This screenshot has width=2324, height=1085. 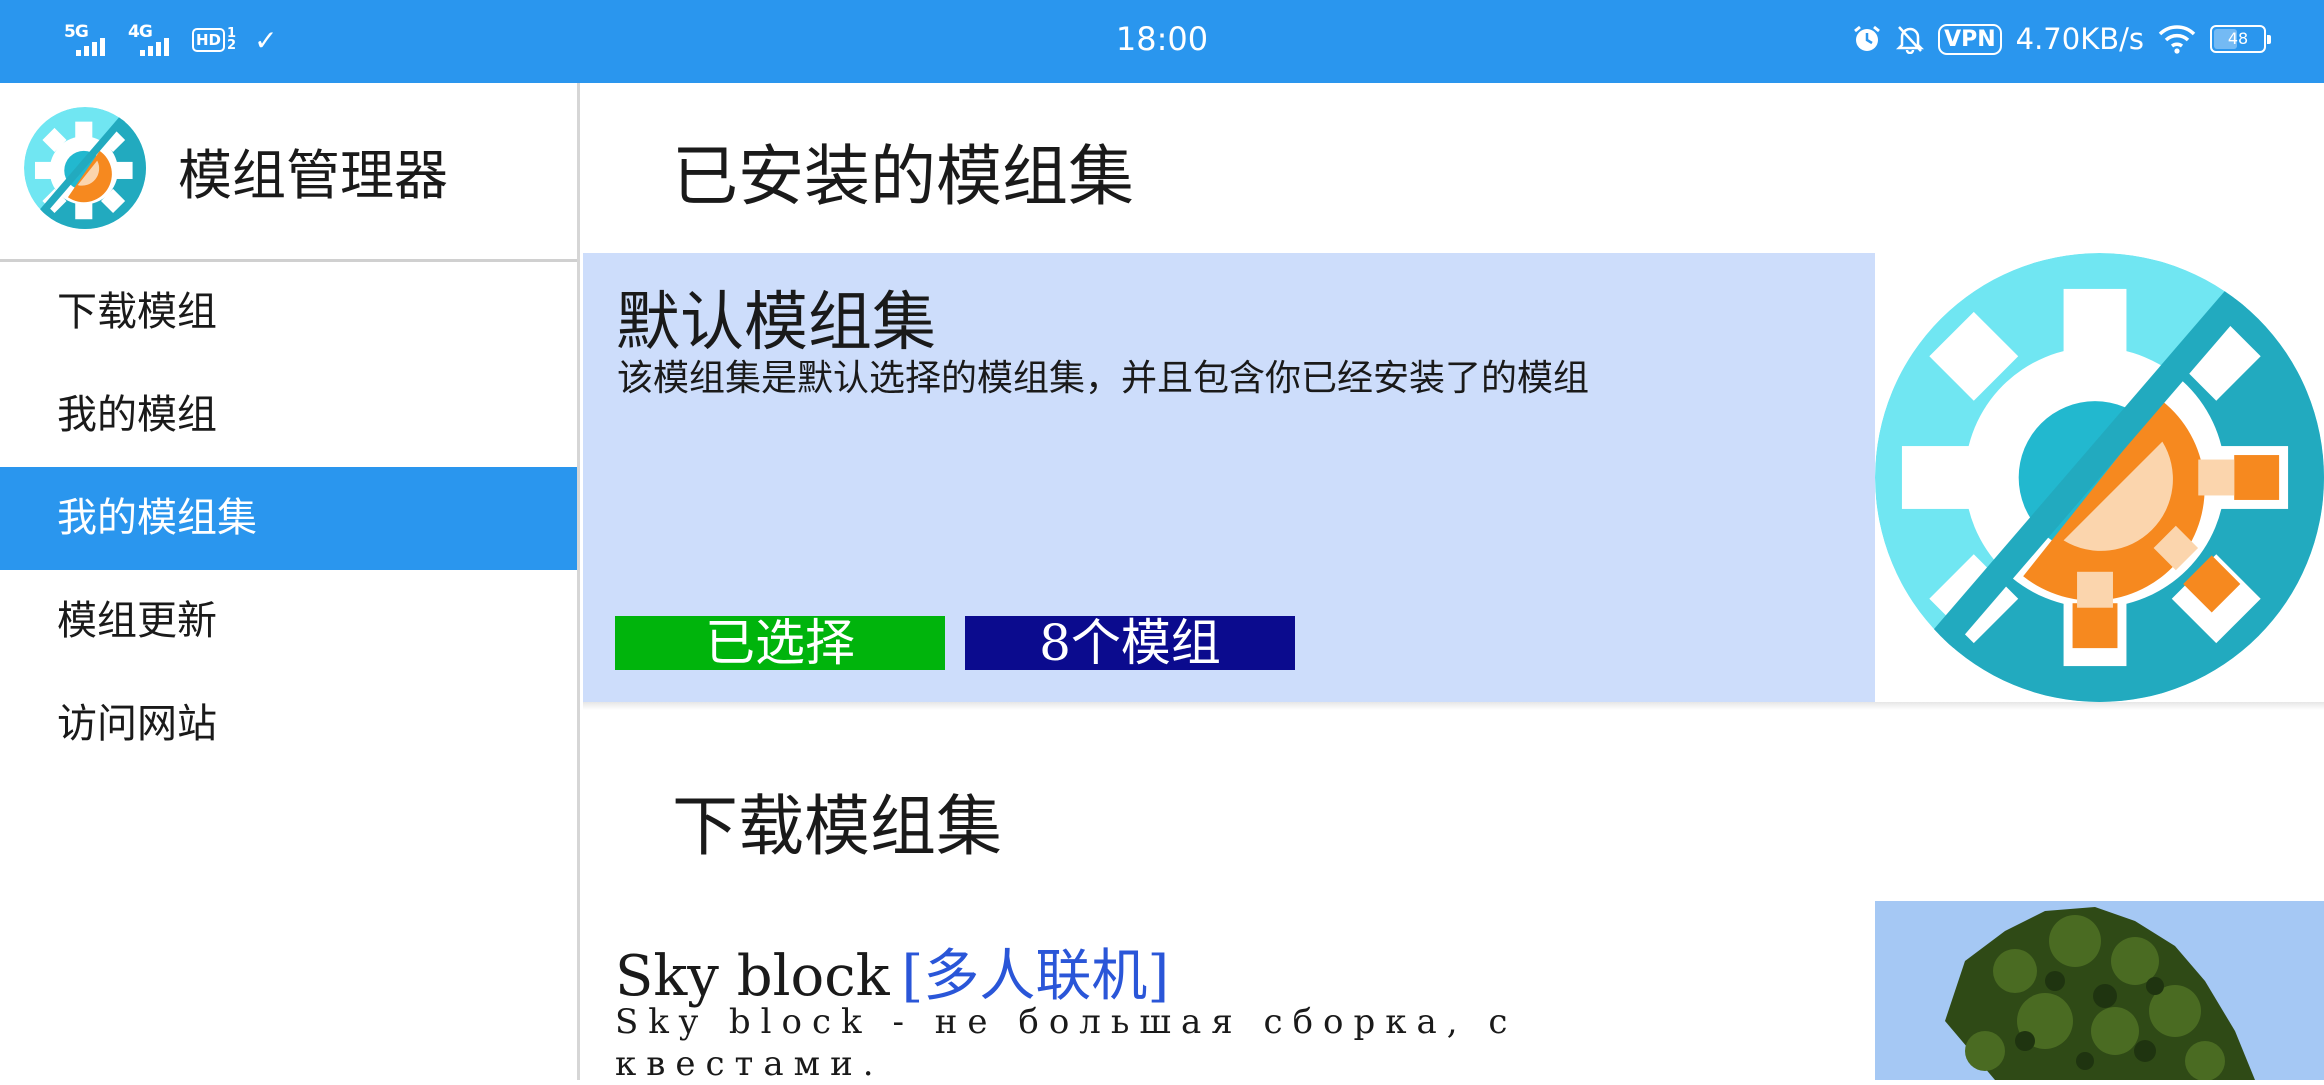 I want to click on nav-item-visit-website: 访问网站, so click(x=288, y=724).